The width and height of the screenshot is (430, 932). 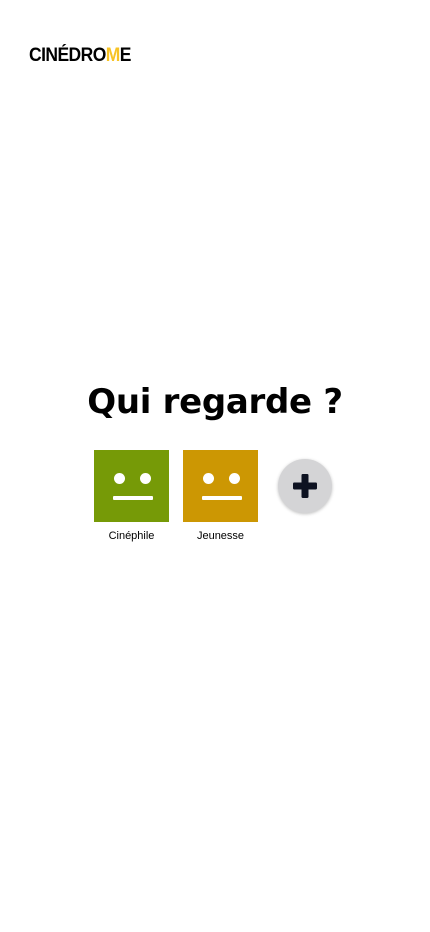 I want to click on profile-list: Cinéphile Jeunesse, so click(x=213, y=496).